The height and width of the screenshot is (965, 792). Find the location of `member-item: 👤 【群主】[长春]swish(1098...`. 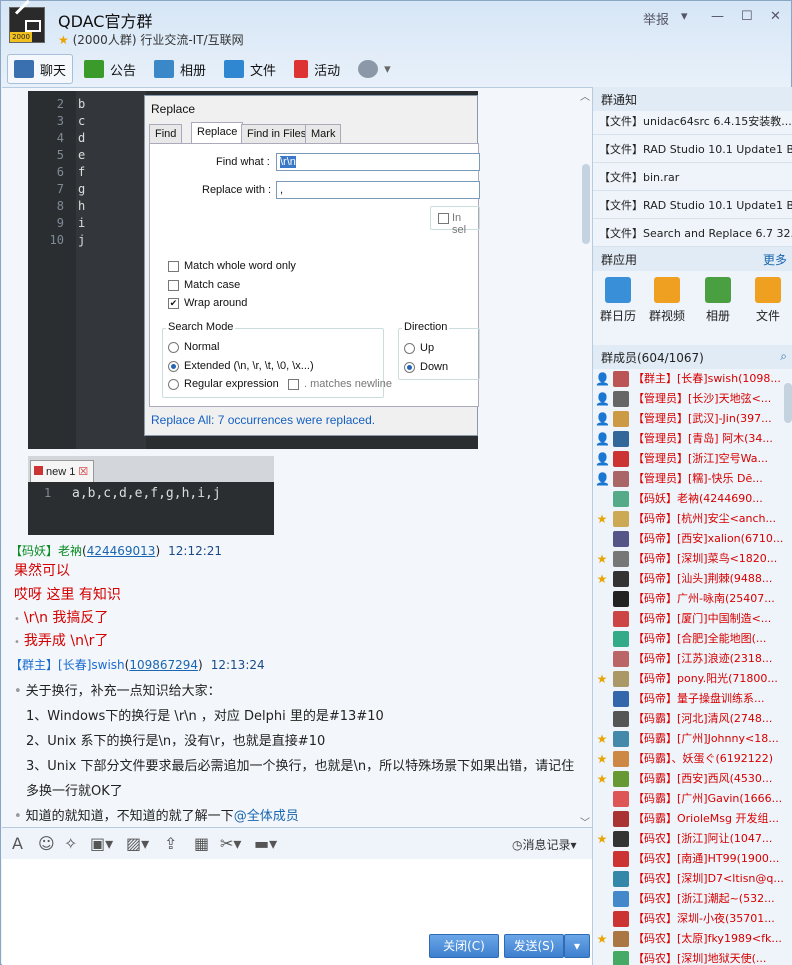

member-item: 👤 【群主】[长春]swish(1098... is located at coordinates (688, 379).